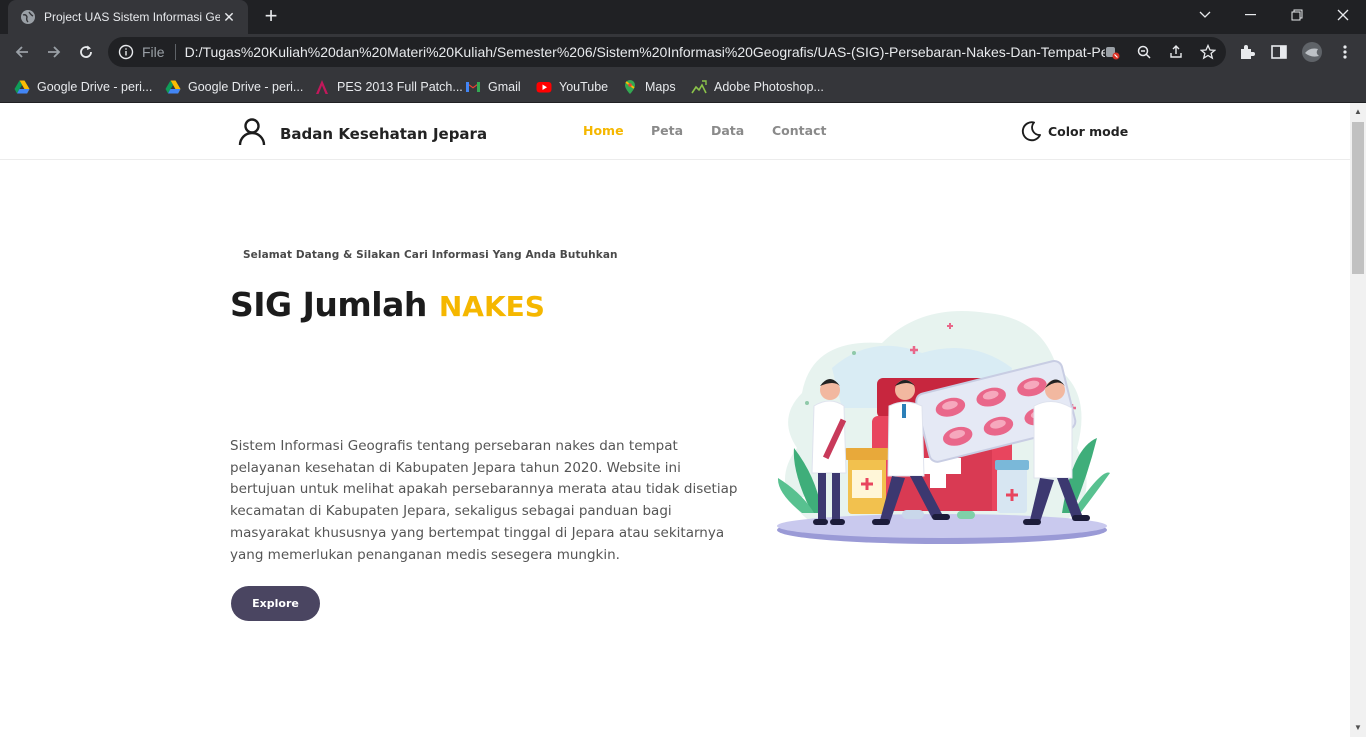 This screenshot has height=737, width=1366. I want to click on bookmark-youtube: YouTube, so click(572, 87).